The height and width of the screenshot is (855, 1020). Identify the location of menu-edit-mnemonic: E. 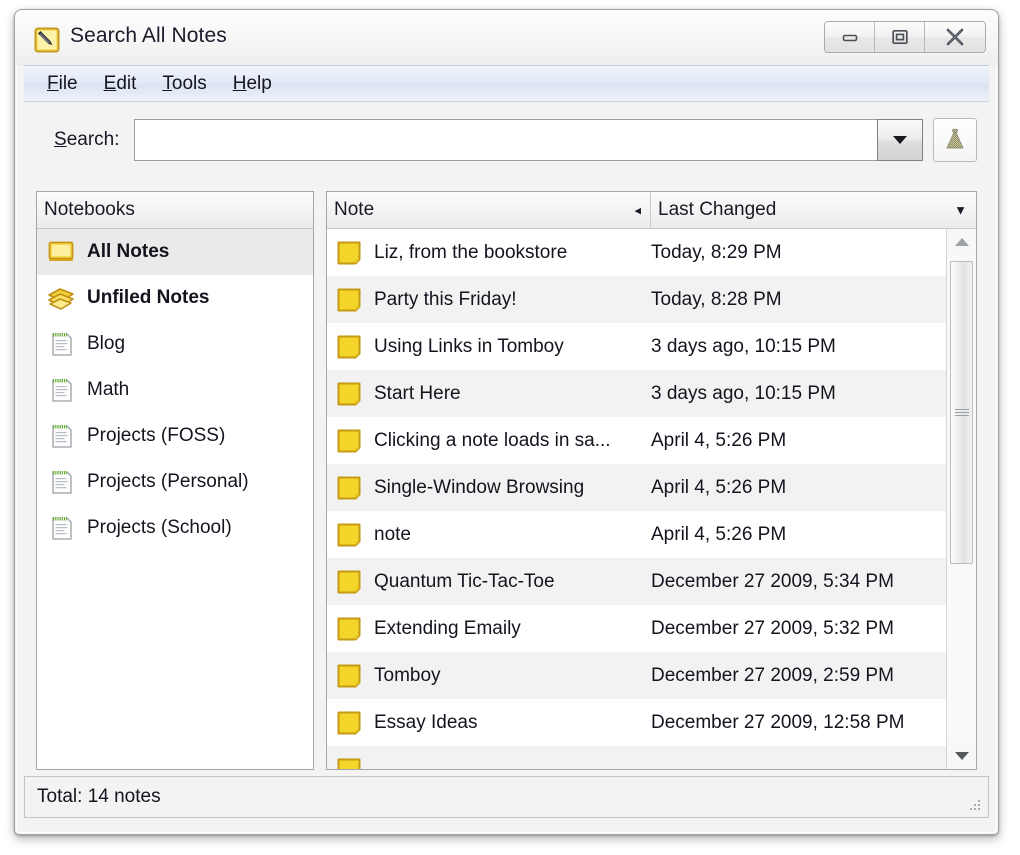
(110, 83).